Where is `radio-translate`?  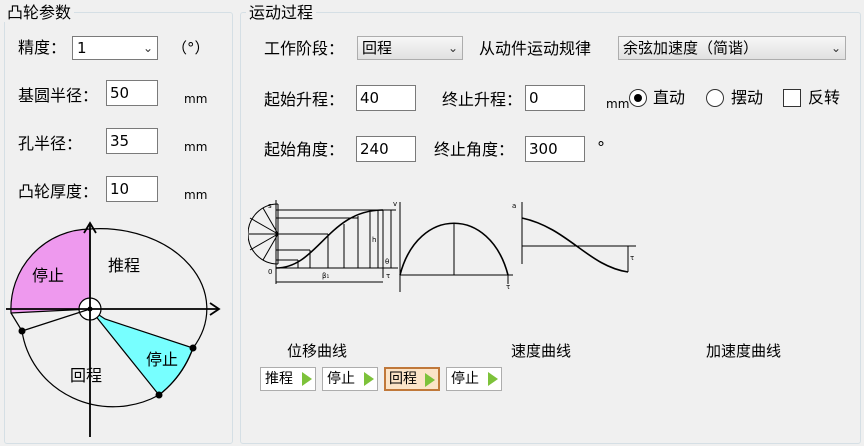
radio-translate is located at coordinates (638, 98).